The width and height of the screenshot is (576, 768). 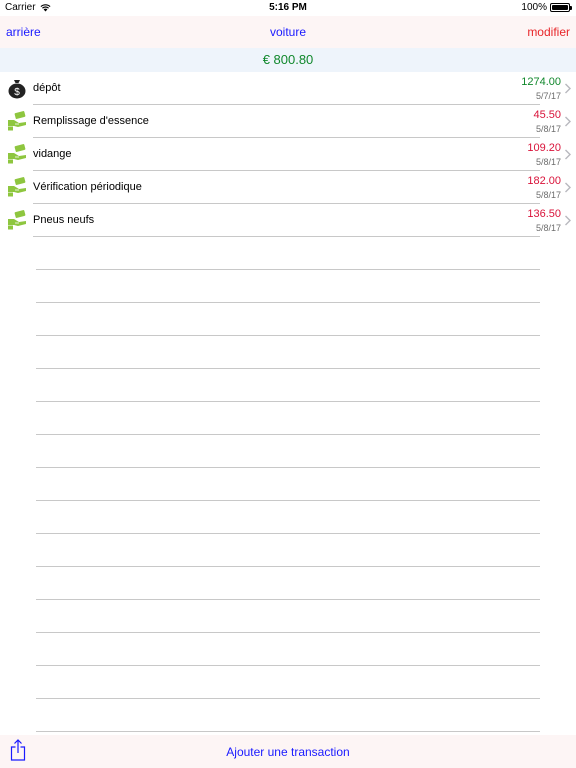 I want to click on add-transaction-button: Ajouter une transaction, so click(x=287, y=752).